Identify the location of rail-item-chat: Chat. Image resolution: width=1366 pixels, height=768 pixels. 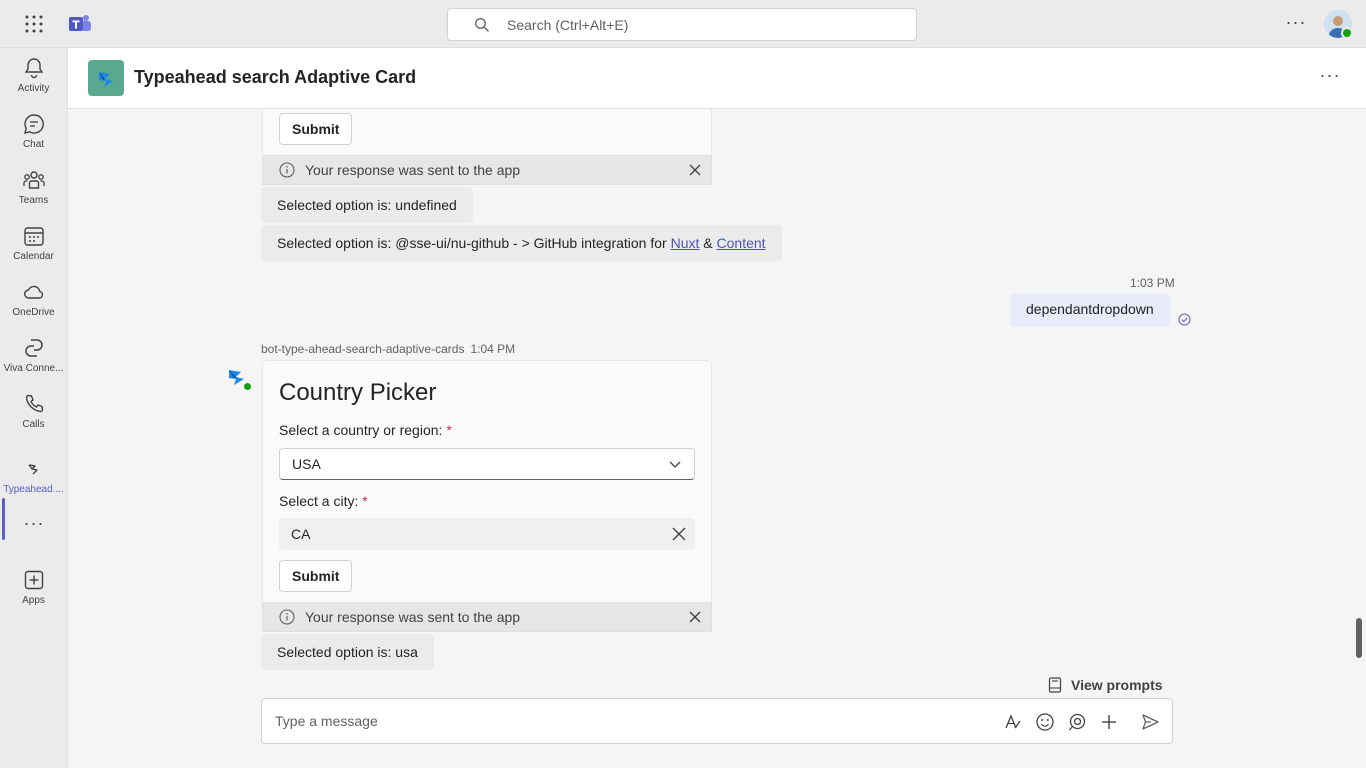
(33, 140).